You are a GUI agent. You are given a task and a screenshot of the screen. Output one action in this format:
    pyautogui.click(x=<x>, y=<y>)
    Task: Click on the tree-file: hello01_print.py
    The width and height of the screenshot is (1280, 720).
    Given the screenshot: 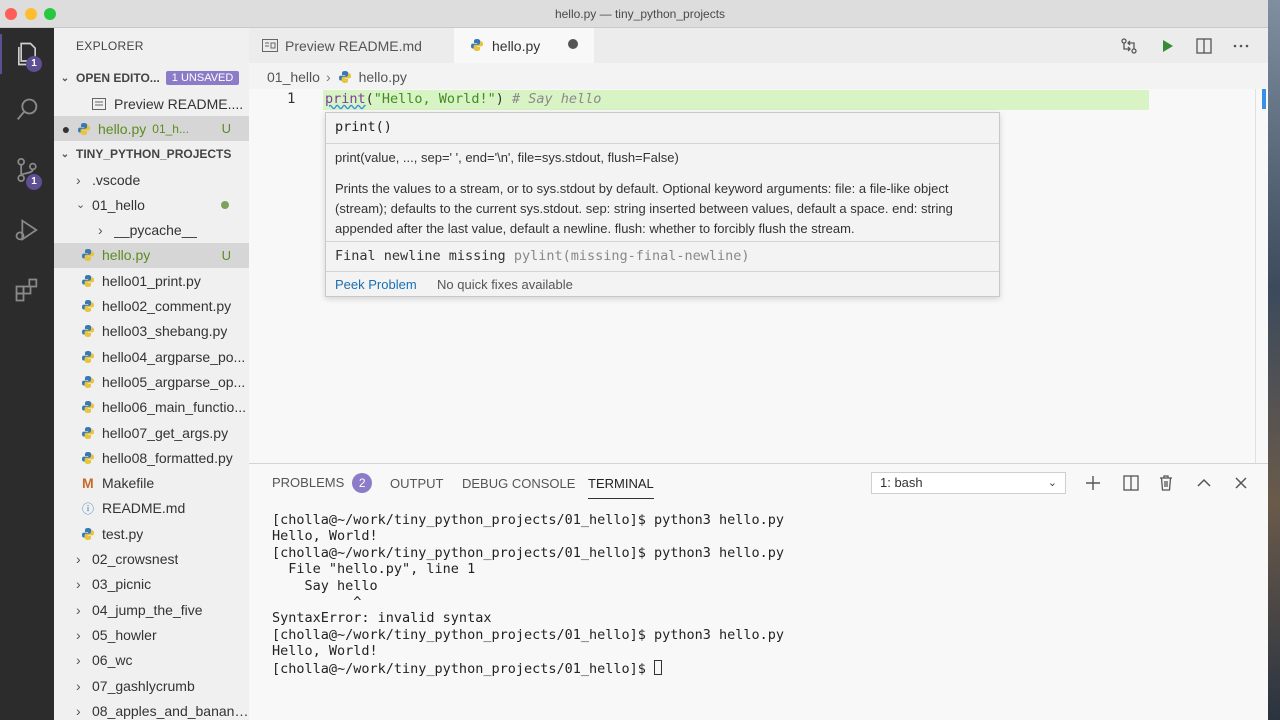 What is the action you would take?
    pyautogui.click(x=151, y=280)
    